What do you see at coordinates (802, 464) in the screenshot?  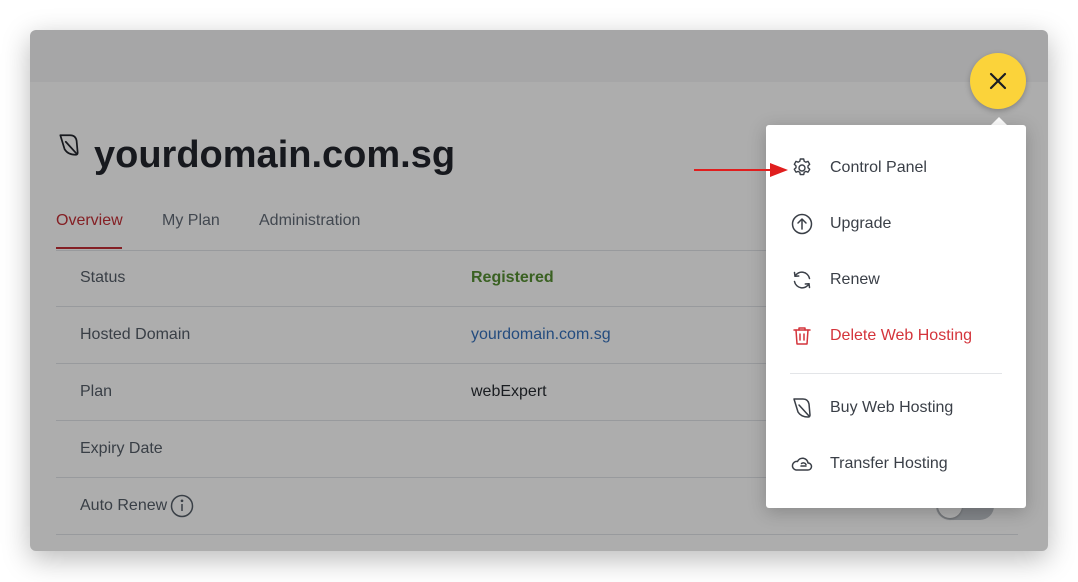 I see `cloud-transfer-icon` at bounding box center [802, 464].